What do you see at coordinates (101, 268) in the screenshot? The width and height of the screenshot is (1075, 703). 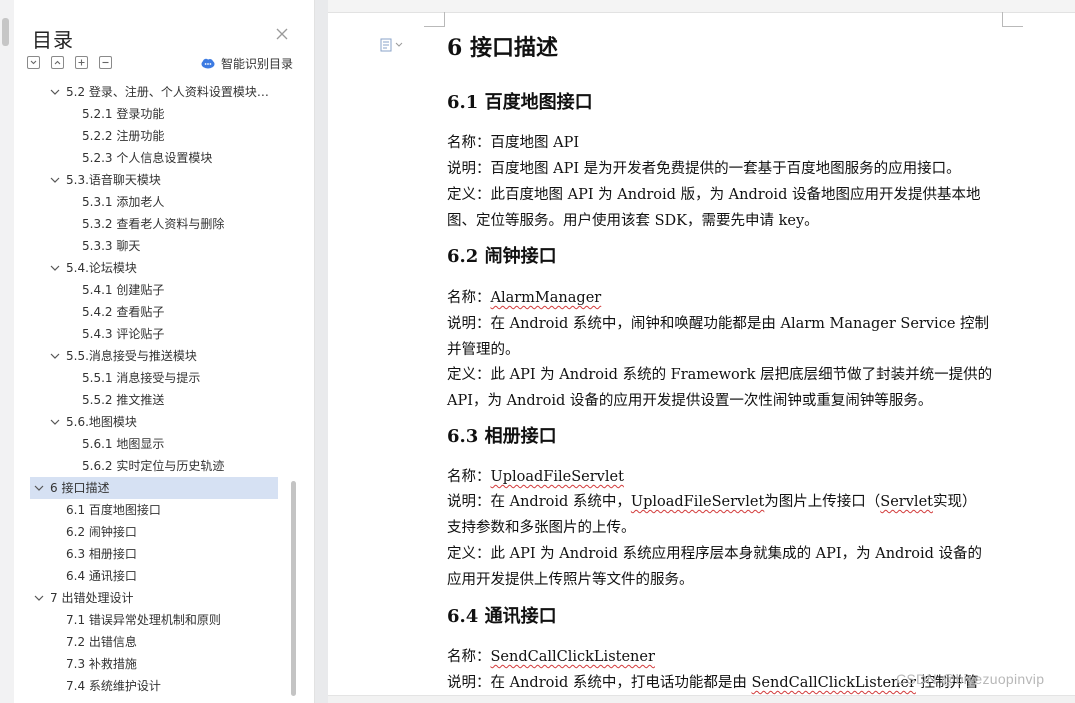 I see `toc-item-label: 5.4.论坛模块` at bounding box center [101, 268].